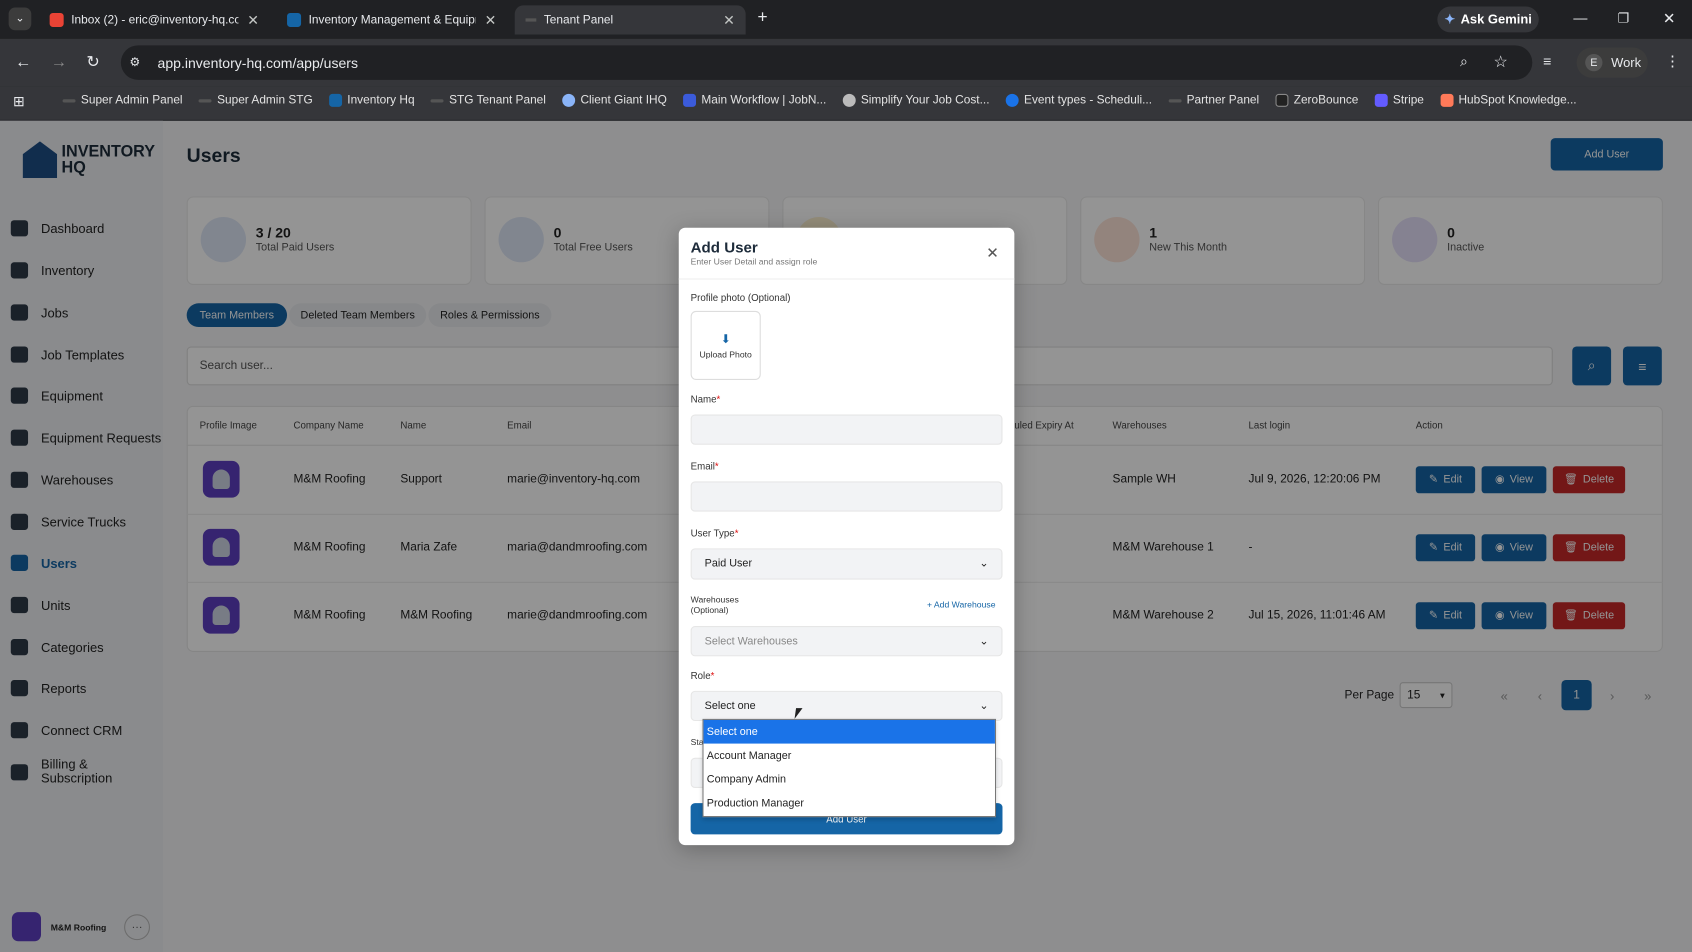 The width and height of the screenshot is (1692, 952). I want to click on site-info-icon: ⚙, so click(134, 62).